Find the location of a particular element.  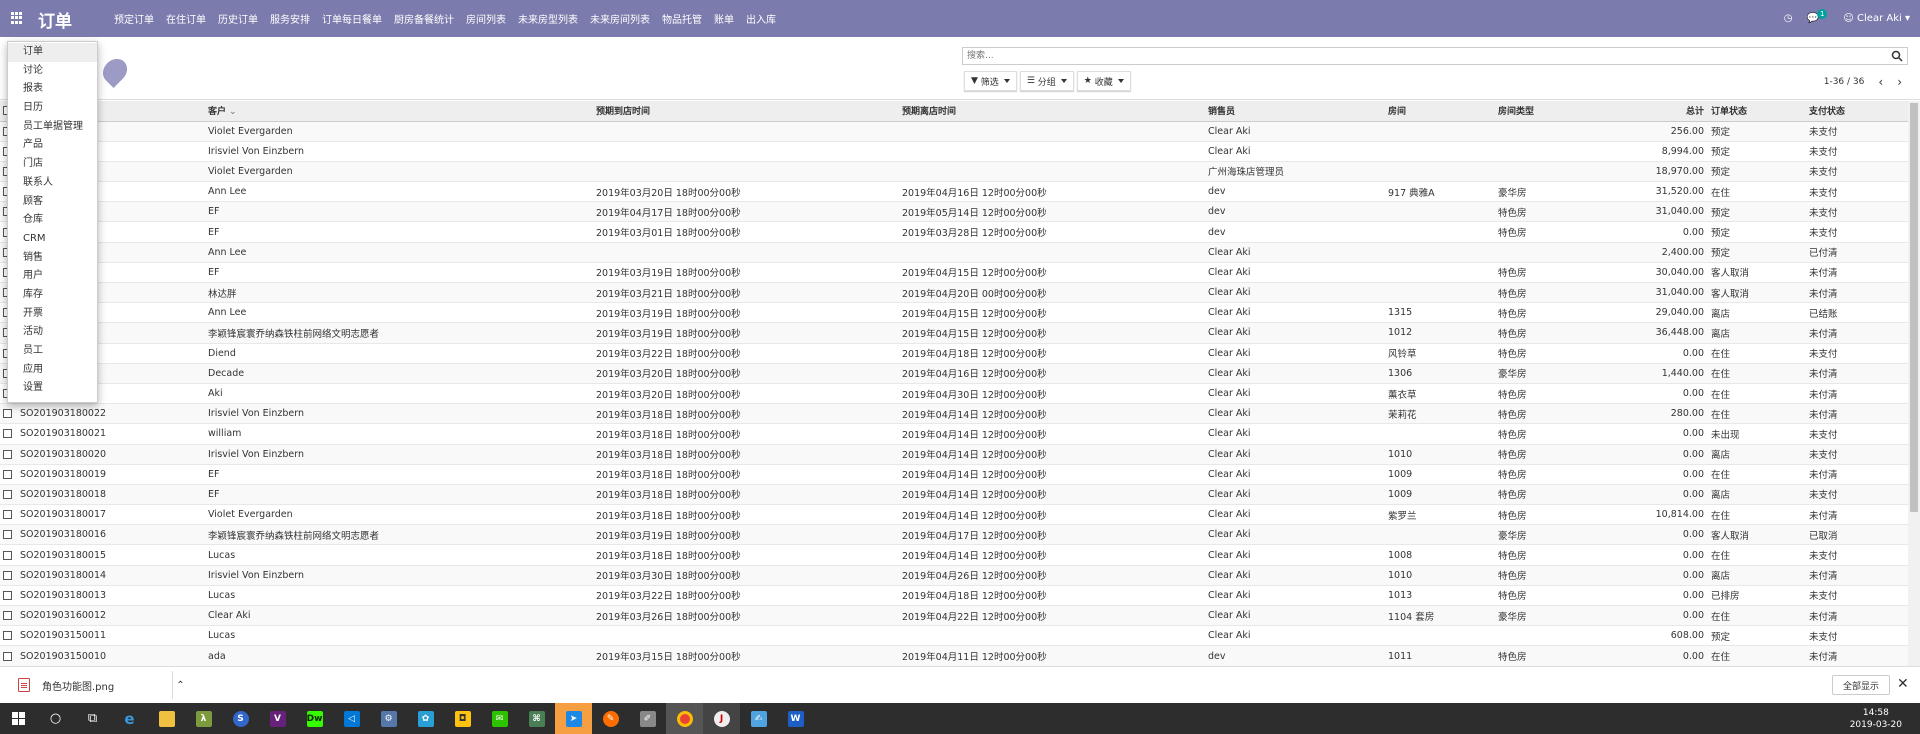

table-row: 30Ann LeeClear Aki2,400.00预定已付清 is located at coordinates (954, 252).